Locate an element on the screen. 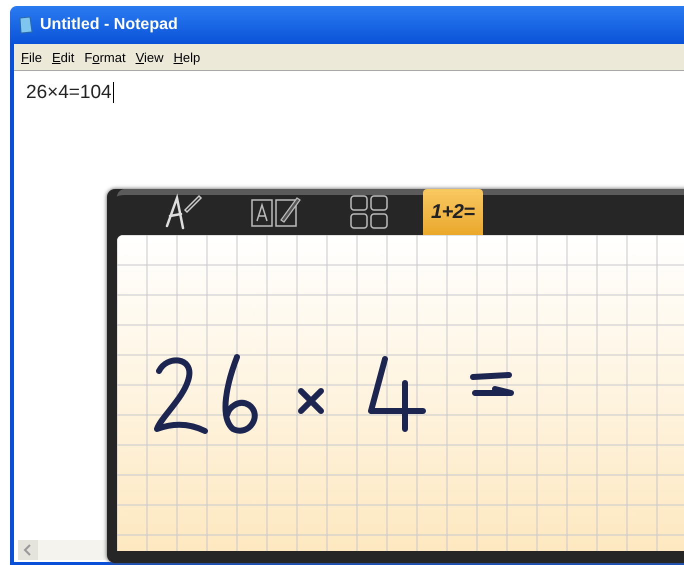 This screenshot has height=565, width=684. menu-item: Edit is located at coordinates (63, 57).